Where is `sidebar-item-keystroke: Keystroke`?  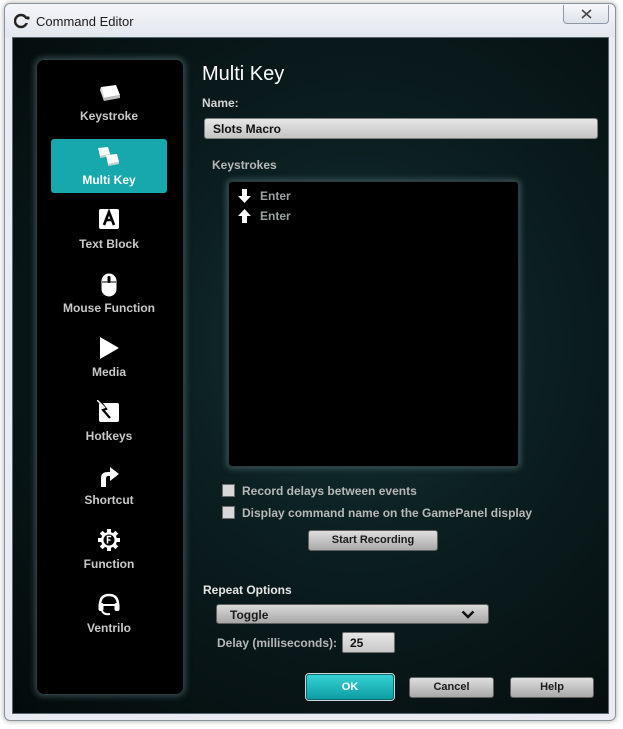 sidebar-item-keystroke: Keystroke is located at coordinates (109, 102).